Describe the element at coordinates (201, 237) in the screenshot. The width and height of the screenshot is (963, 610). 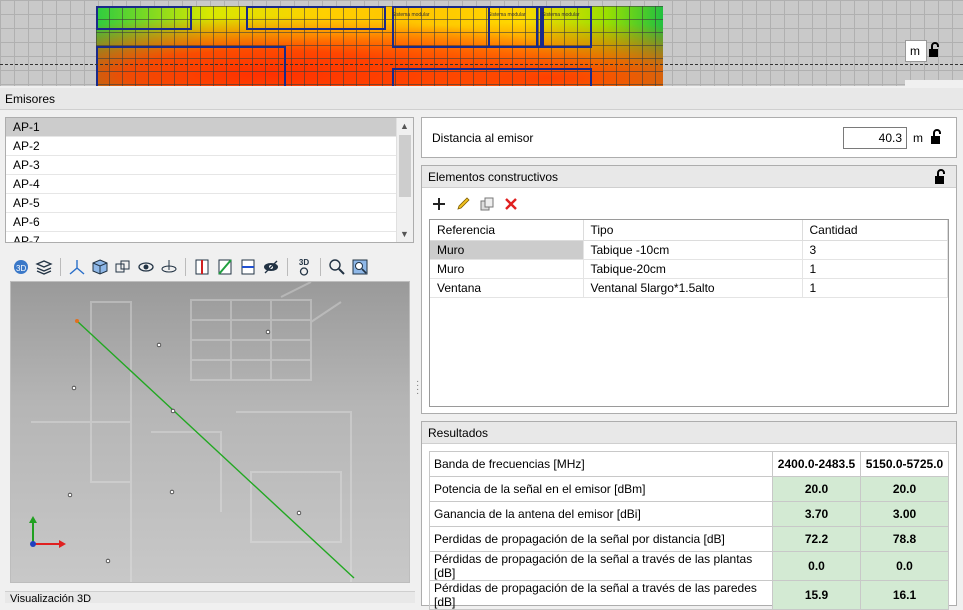
I see `list-item: AP-7` at that location.